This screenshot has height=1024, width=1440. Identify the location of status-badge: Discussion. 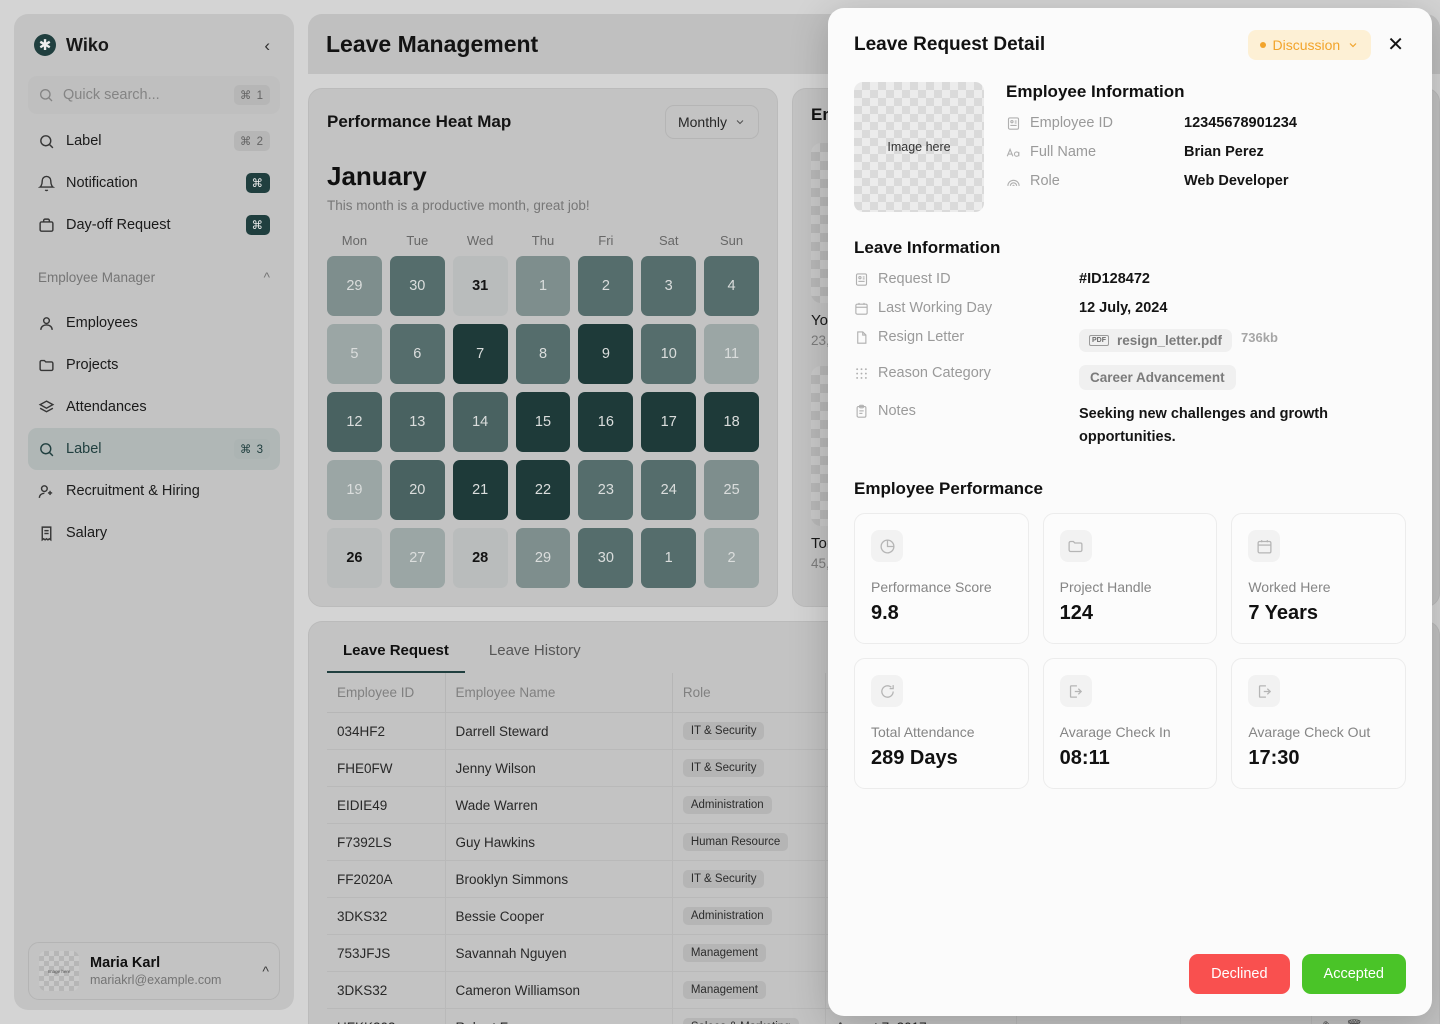
(1309, 45).